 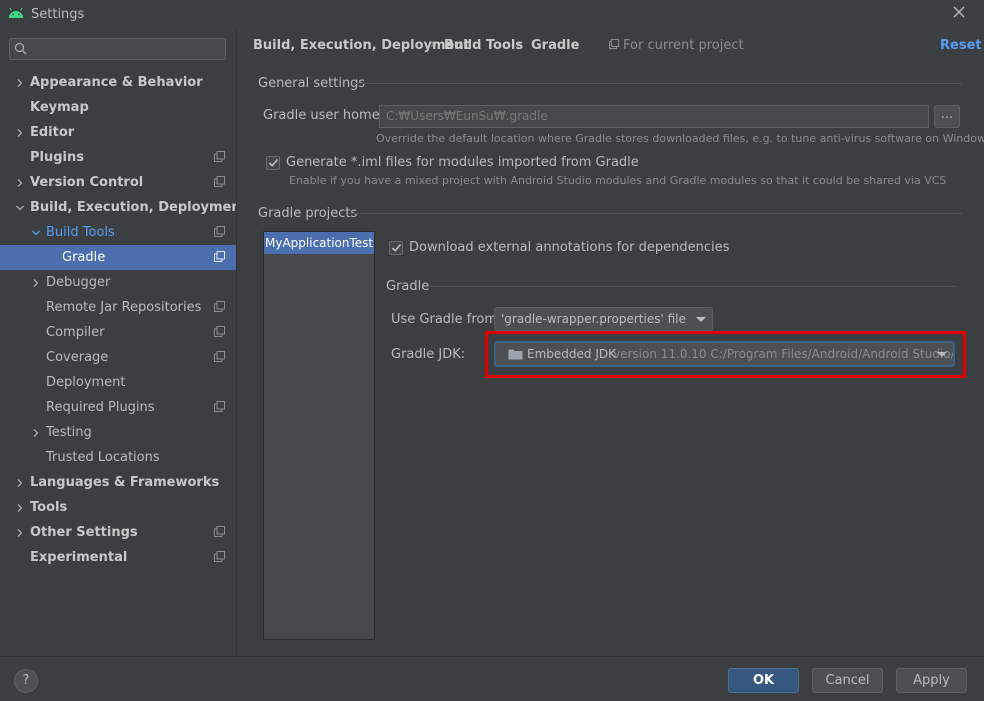 I want to click on sidebar-item-label: Keymap, so click(x=59, y=107).